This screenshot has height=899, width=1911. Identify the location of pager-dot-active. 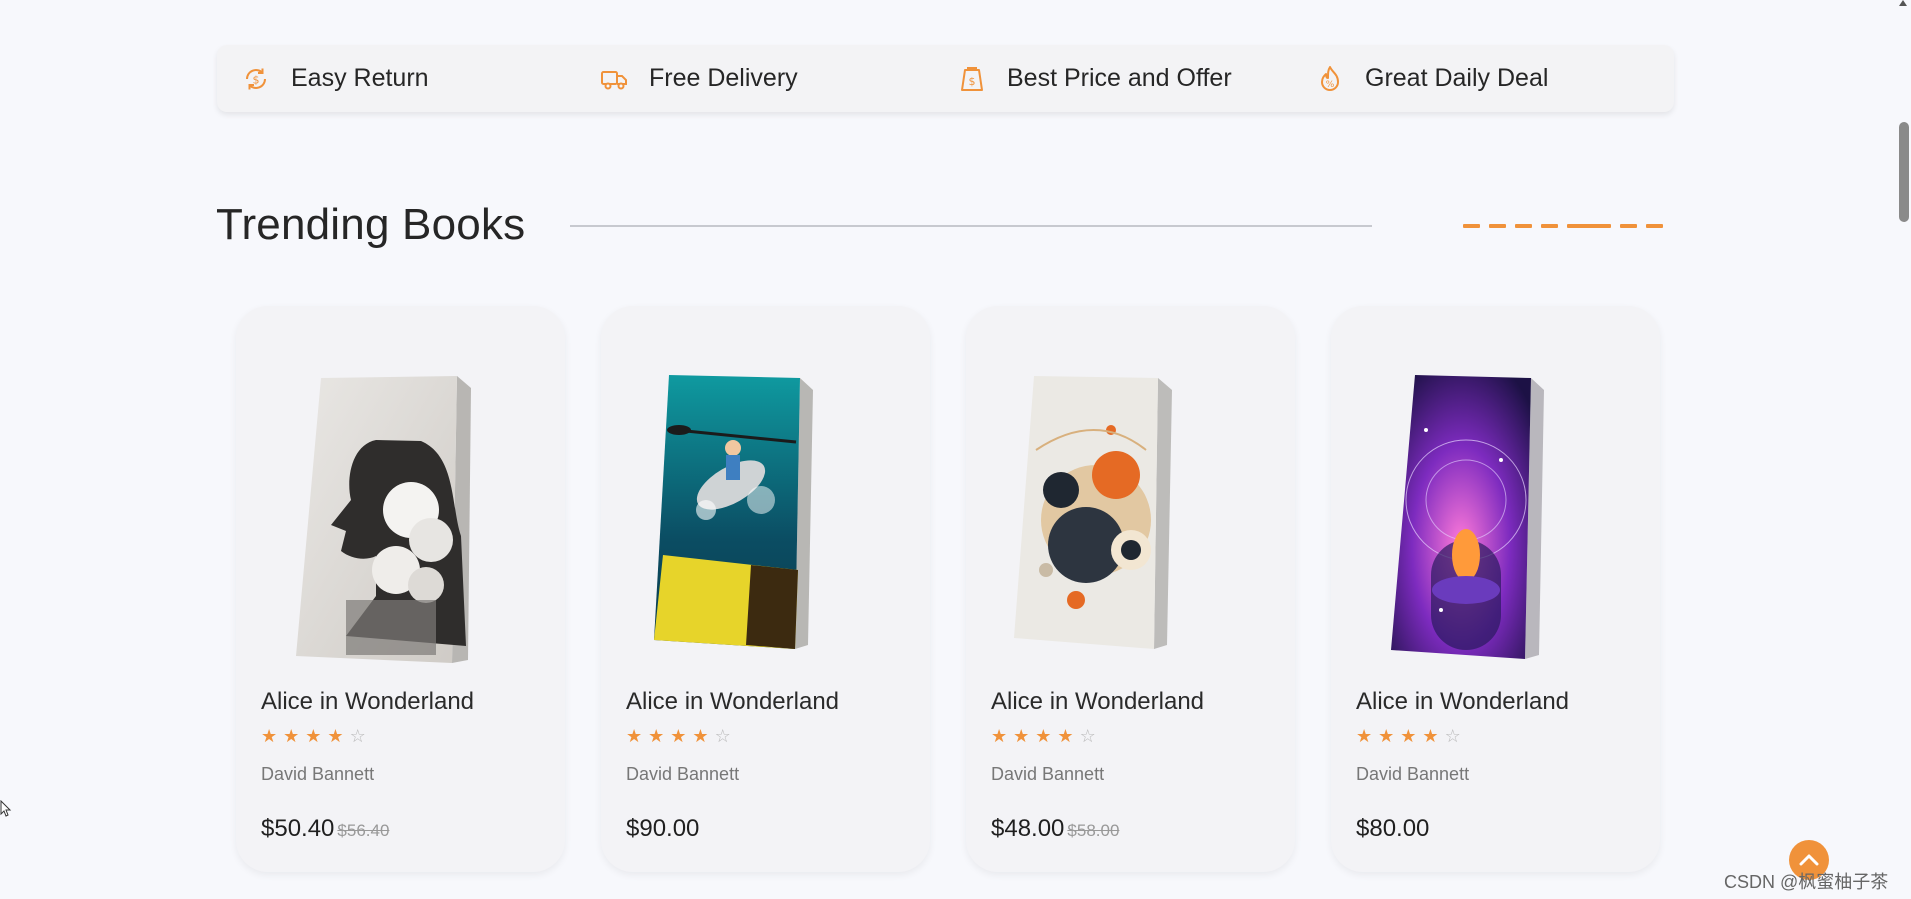
(1589, 226).